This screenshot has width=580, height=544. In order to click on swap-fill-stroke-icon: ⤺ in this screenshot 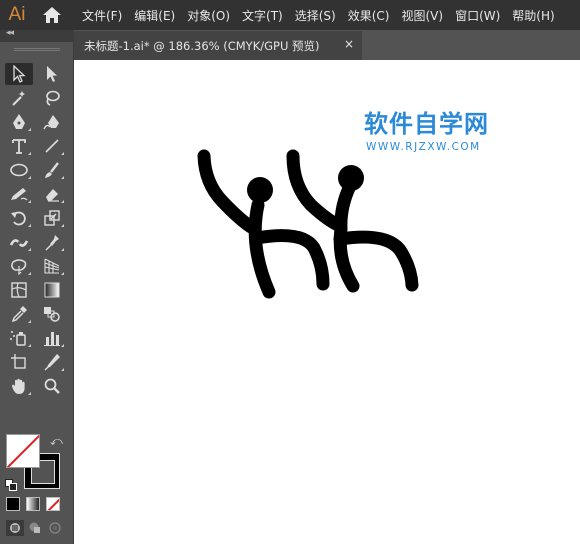, I will do `click(56, 441)`.